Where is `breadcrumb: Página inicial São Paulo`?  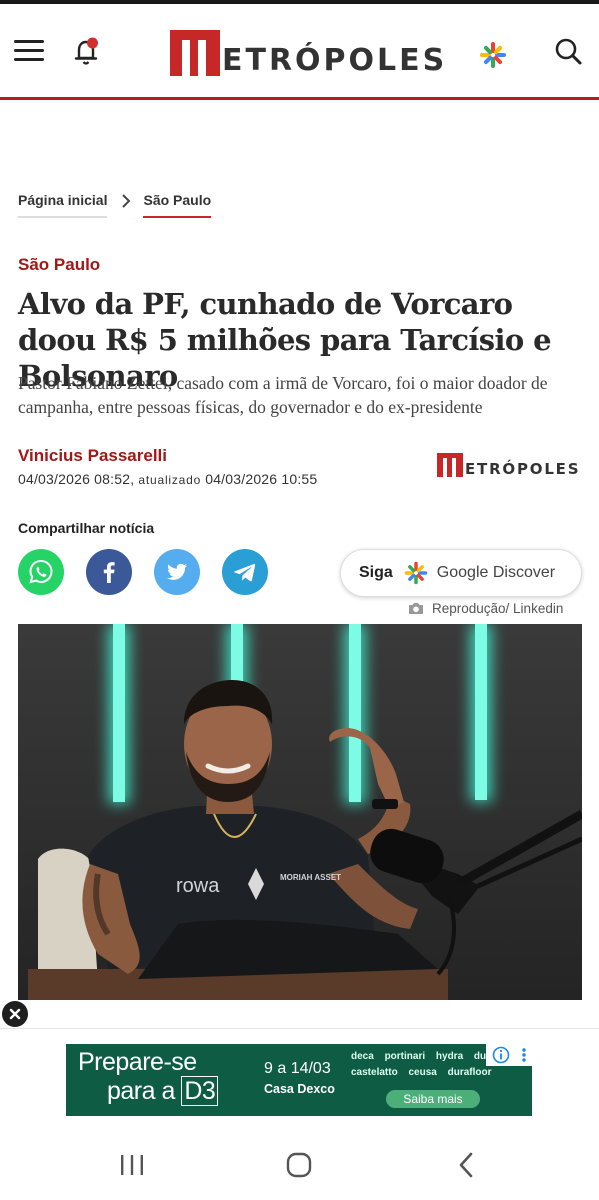
breadcrumb: Página inicial São Paulo is located at coordinates (115, 205).